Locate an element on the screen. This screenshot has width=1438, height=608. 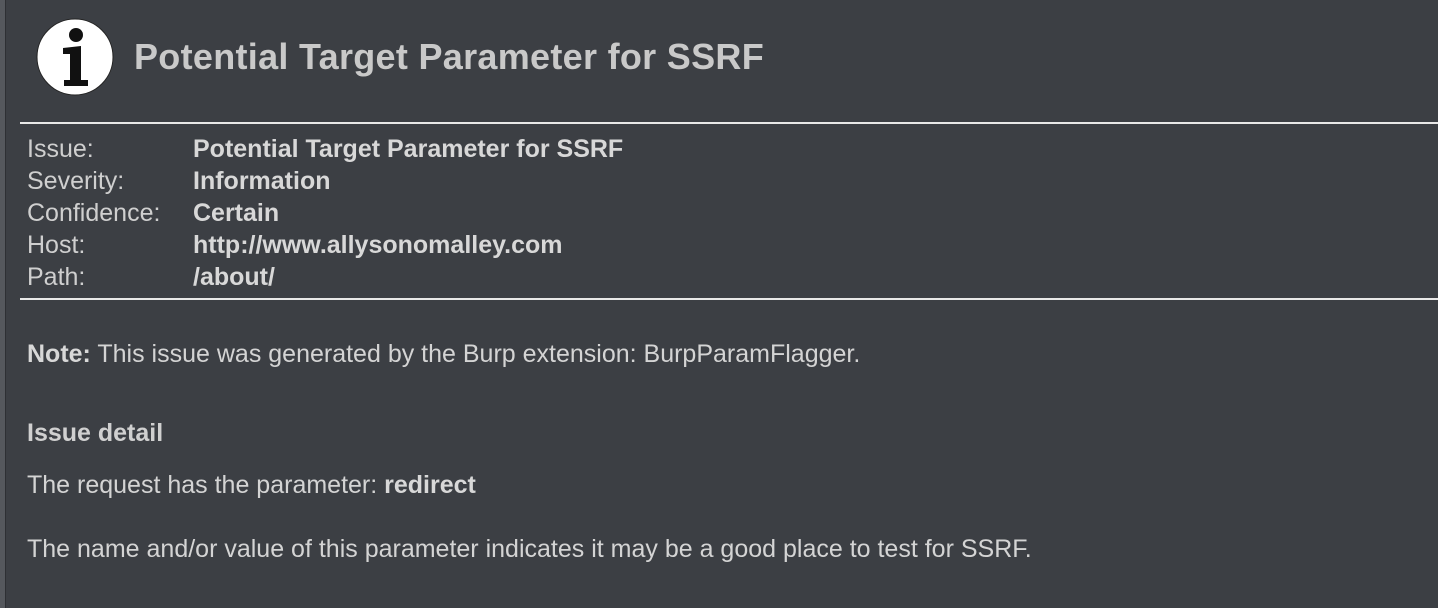
summary-value: Potential Target Parameter for SSRF is located at coordinates (408, 149).